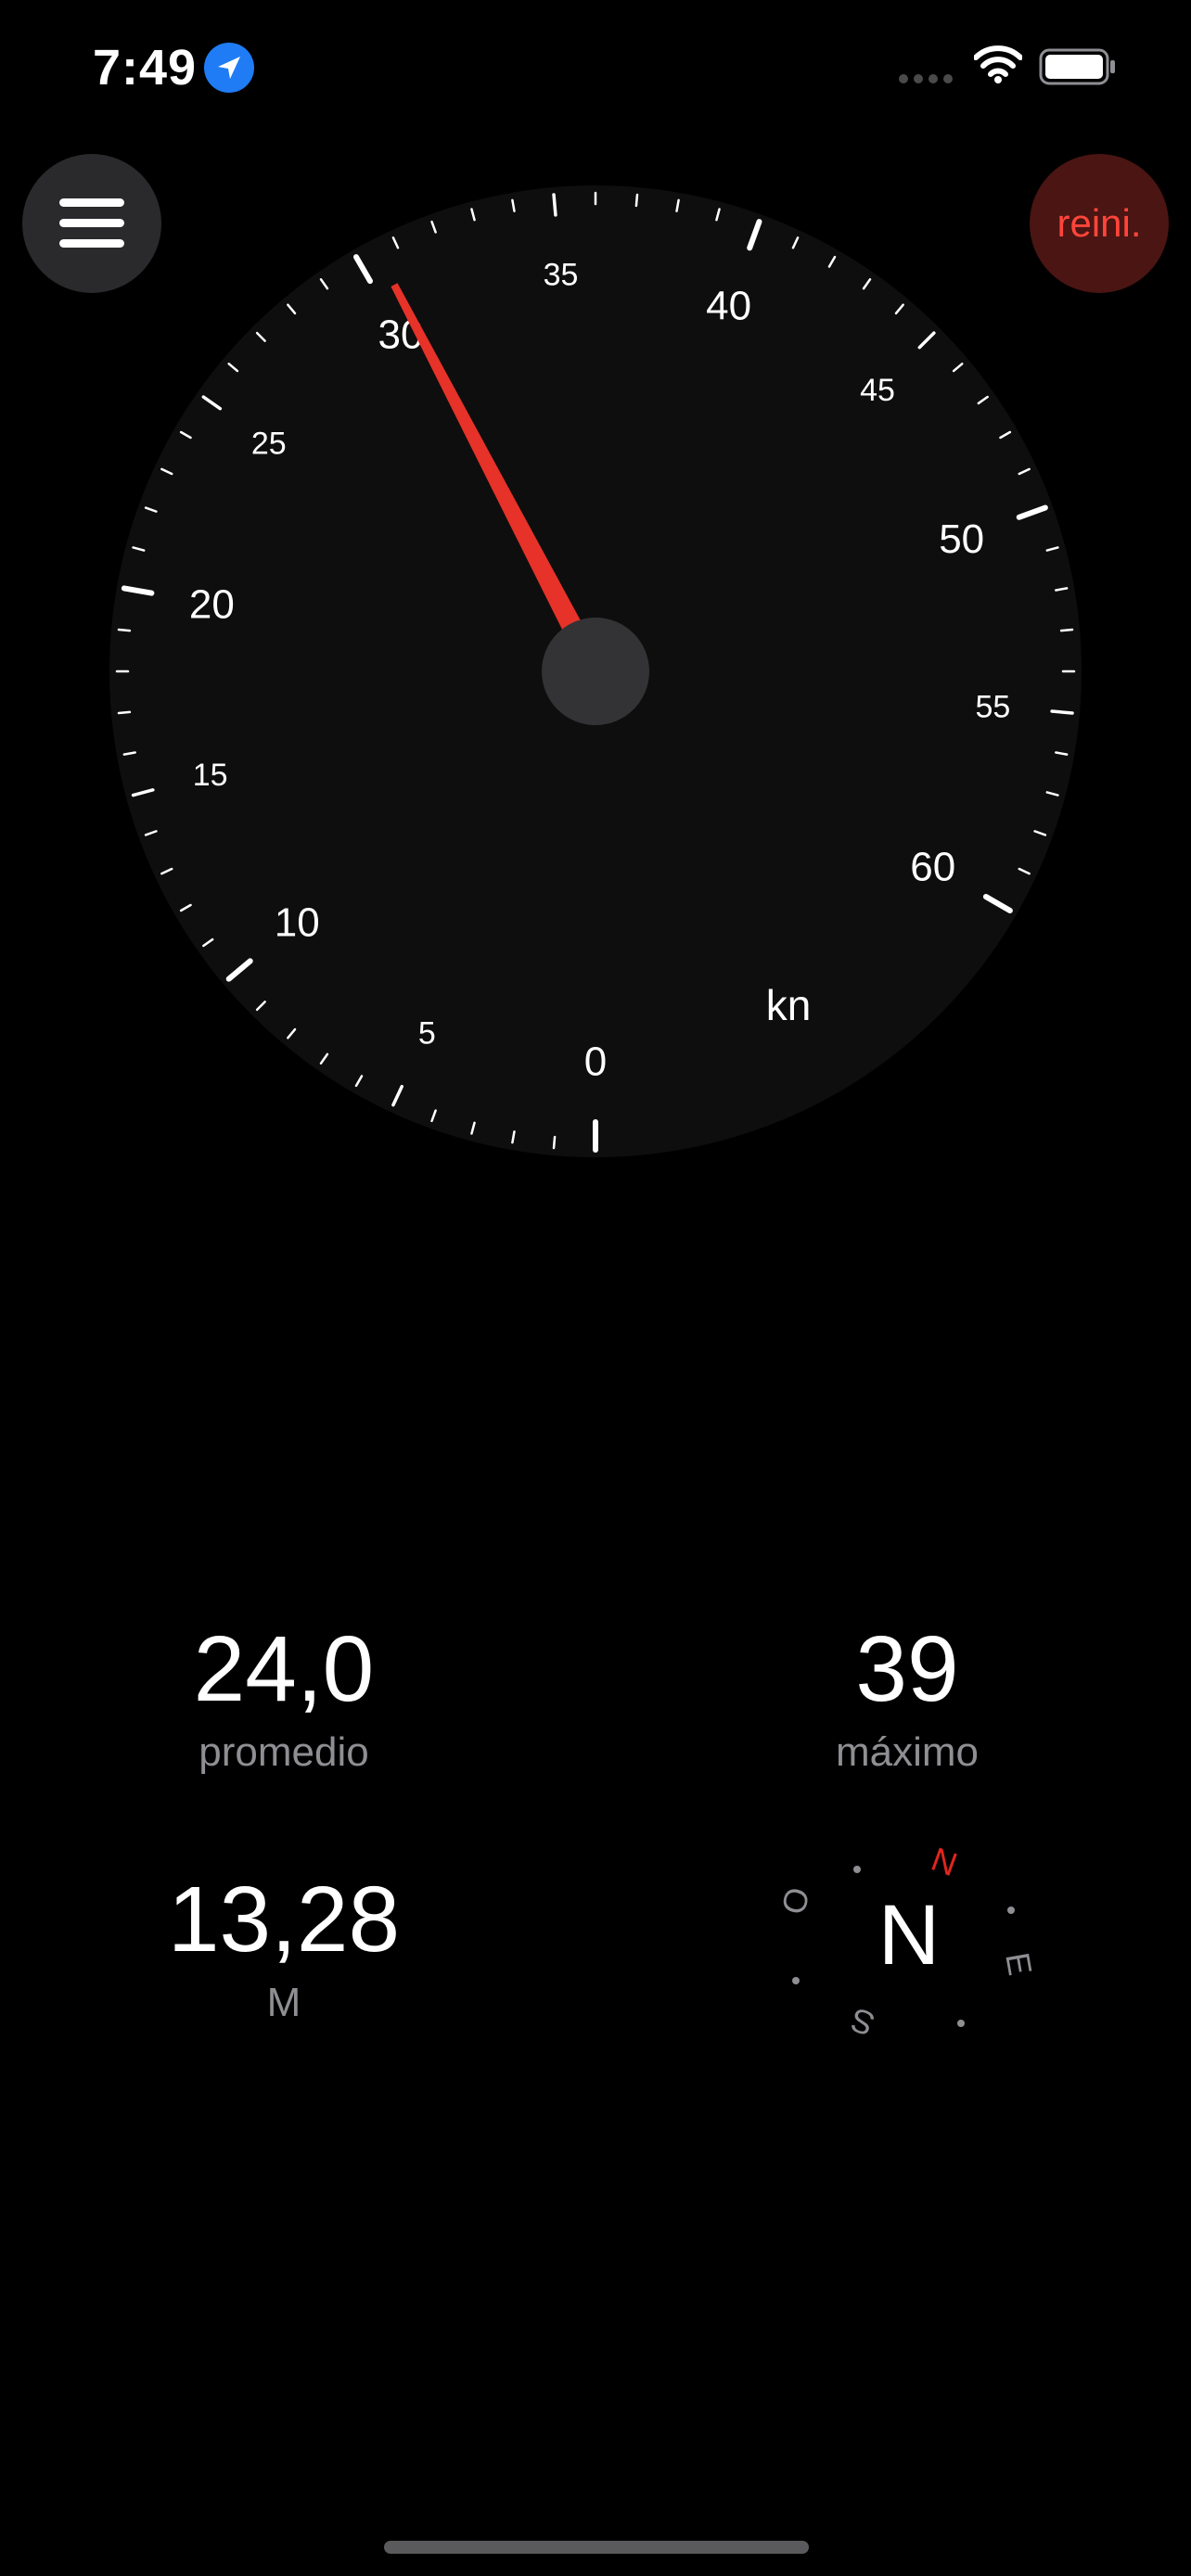 The width and height of the screenshot is (1191, 2576). I want to click on gauge-label: 20, so click(212, 604).